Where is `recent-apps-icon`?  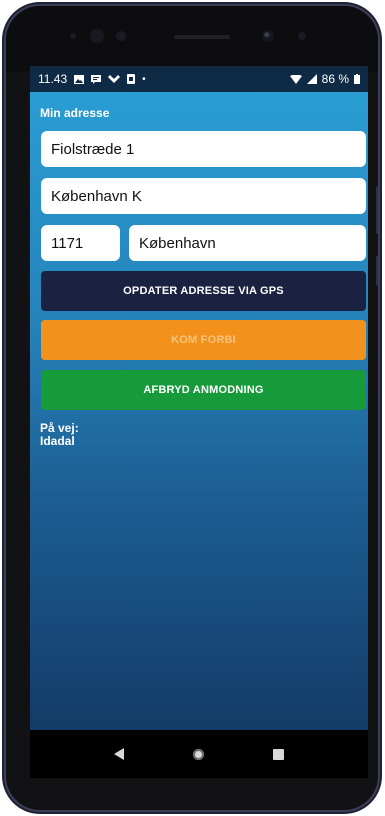
recent-apps-icon is located at coordinates (278, 754).